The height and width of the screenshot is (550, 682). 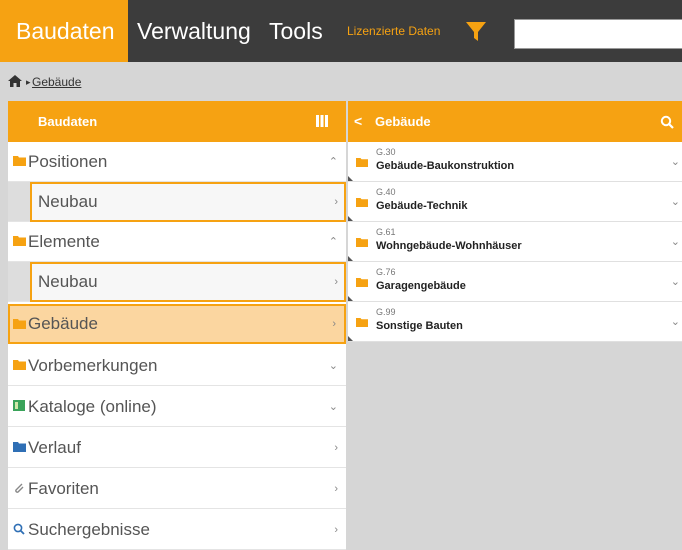 I want to click on panel-title: Baudaten, so click(x=68, y=121).